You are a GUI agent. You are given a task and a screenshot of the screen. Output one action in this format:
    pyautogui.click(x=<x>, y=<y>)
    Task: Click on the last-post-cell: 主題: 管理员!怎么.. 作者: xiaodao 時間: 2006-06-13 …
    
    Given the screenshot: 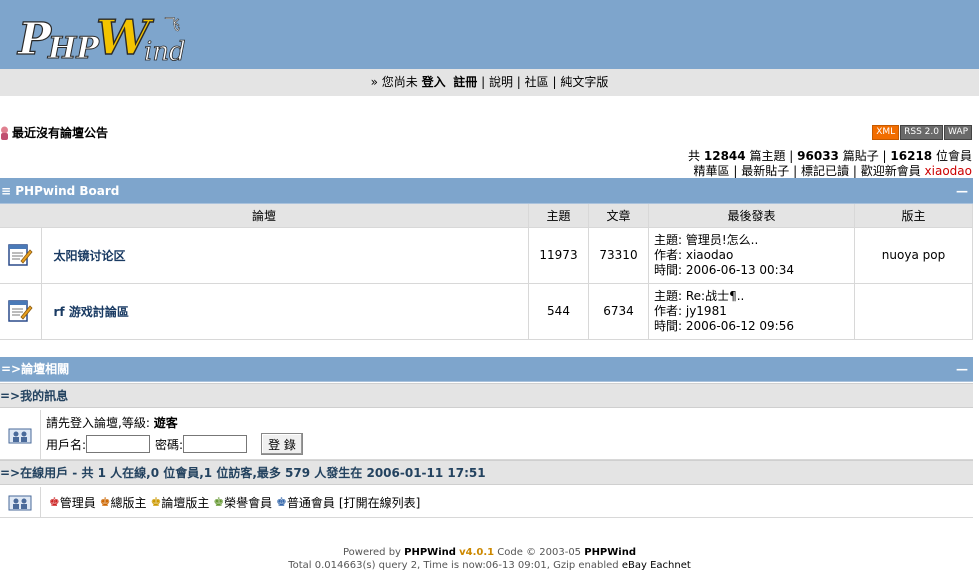 What is the action you would take?
    pyautogui.click(x=751, y=254)
    